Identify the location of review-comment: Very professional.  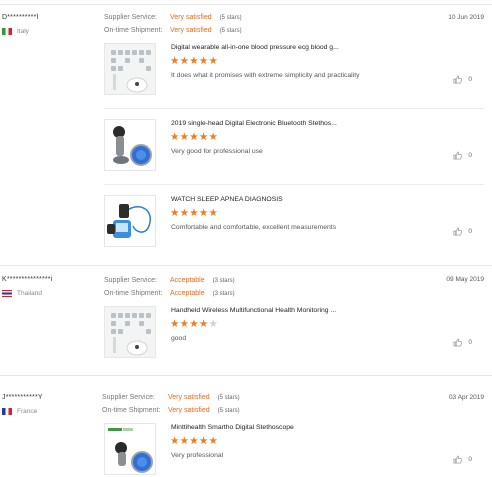
(197, 455).